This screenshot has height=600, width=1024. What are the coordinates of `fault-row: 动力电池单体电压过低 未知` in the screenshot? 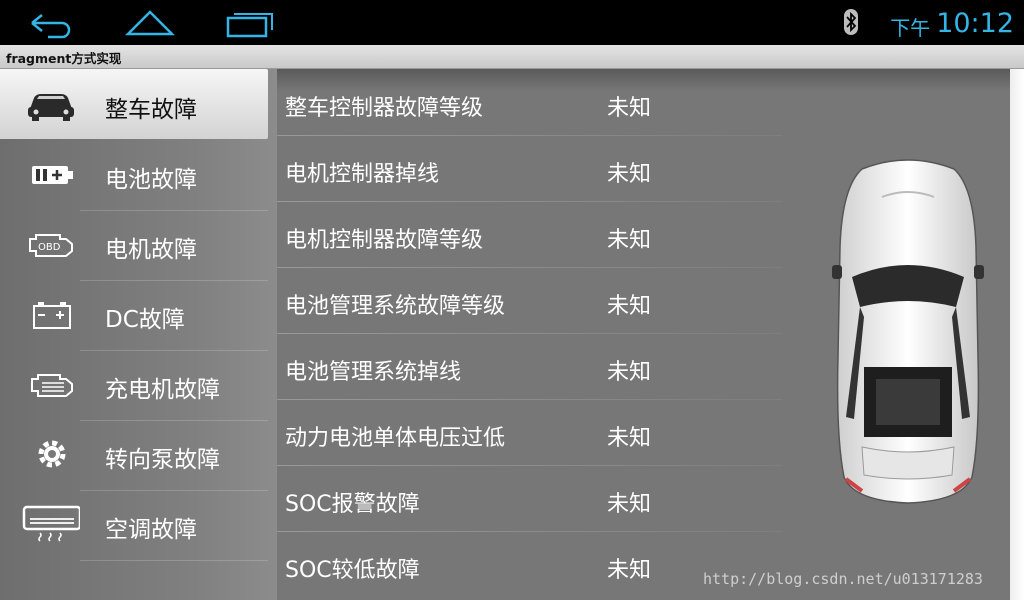 It's located at (529, 432).